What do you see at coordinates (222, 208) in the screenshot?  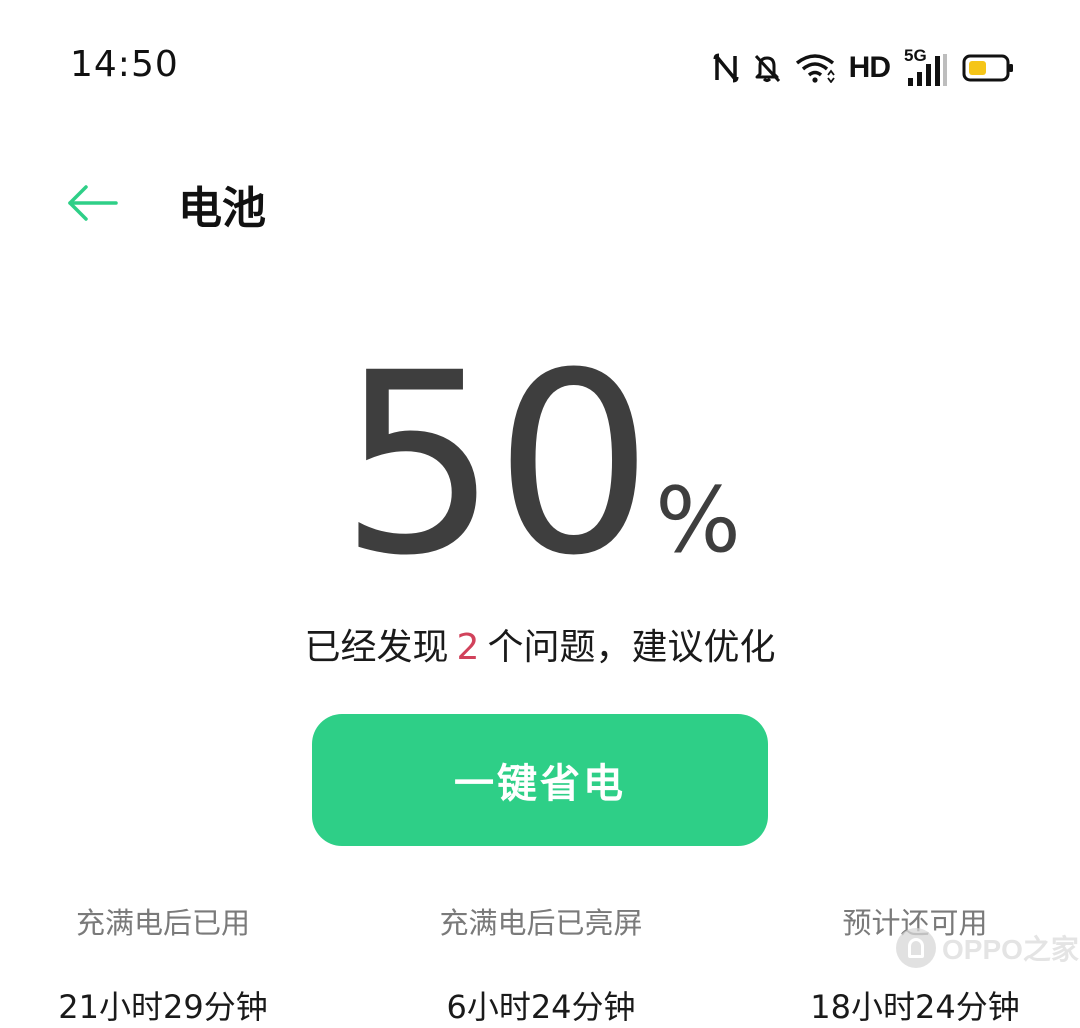 I see `page-title: 电池` at bounding box center [222, 208].